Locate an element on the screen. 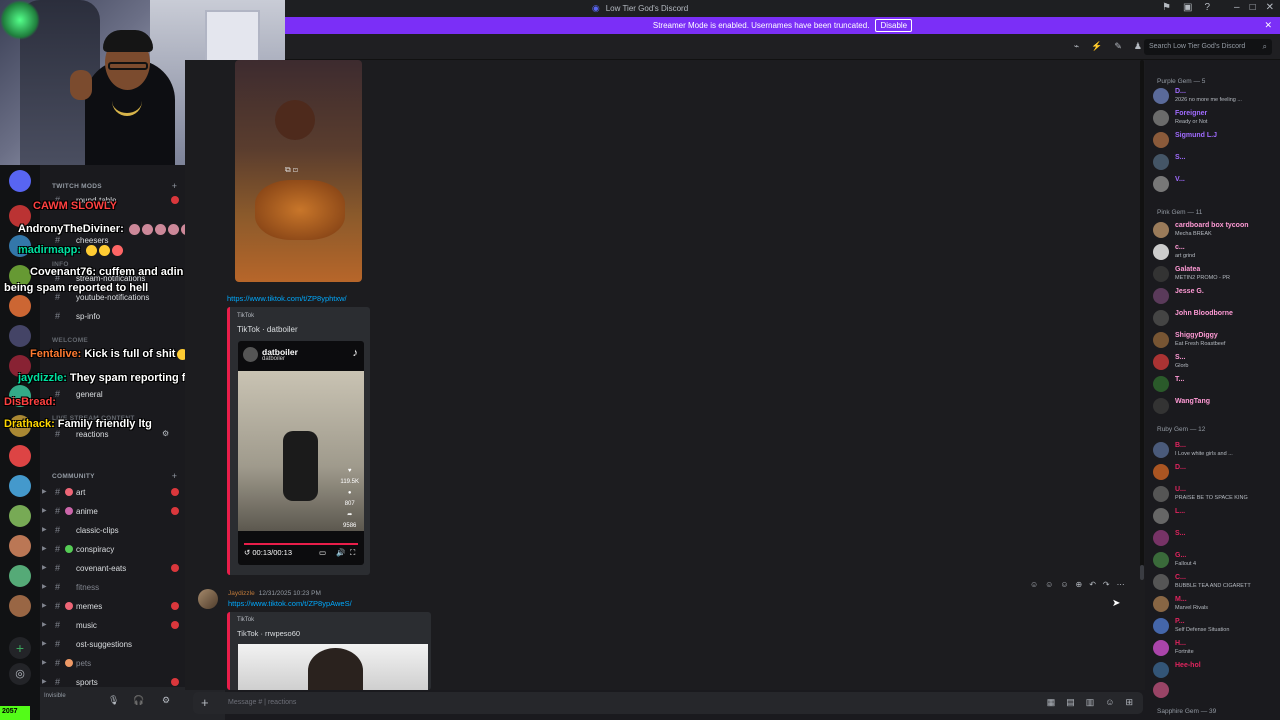 The width and height of the screenshot is (1280, 720). member-item: c... art grind is located at coordinates (1215, 252).